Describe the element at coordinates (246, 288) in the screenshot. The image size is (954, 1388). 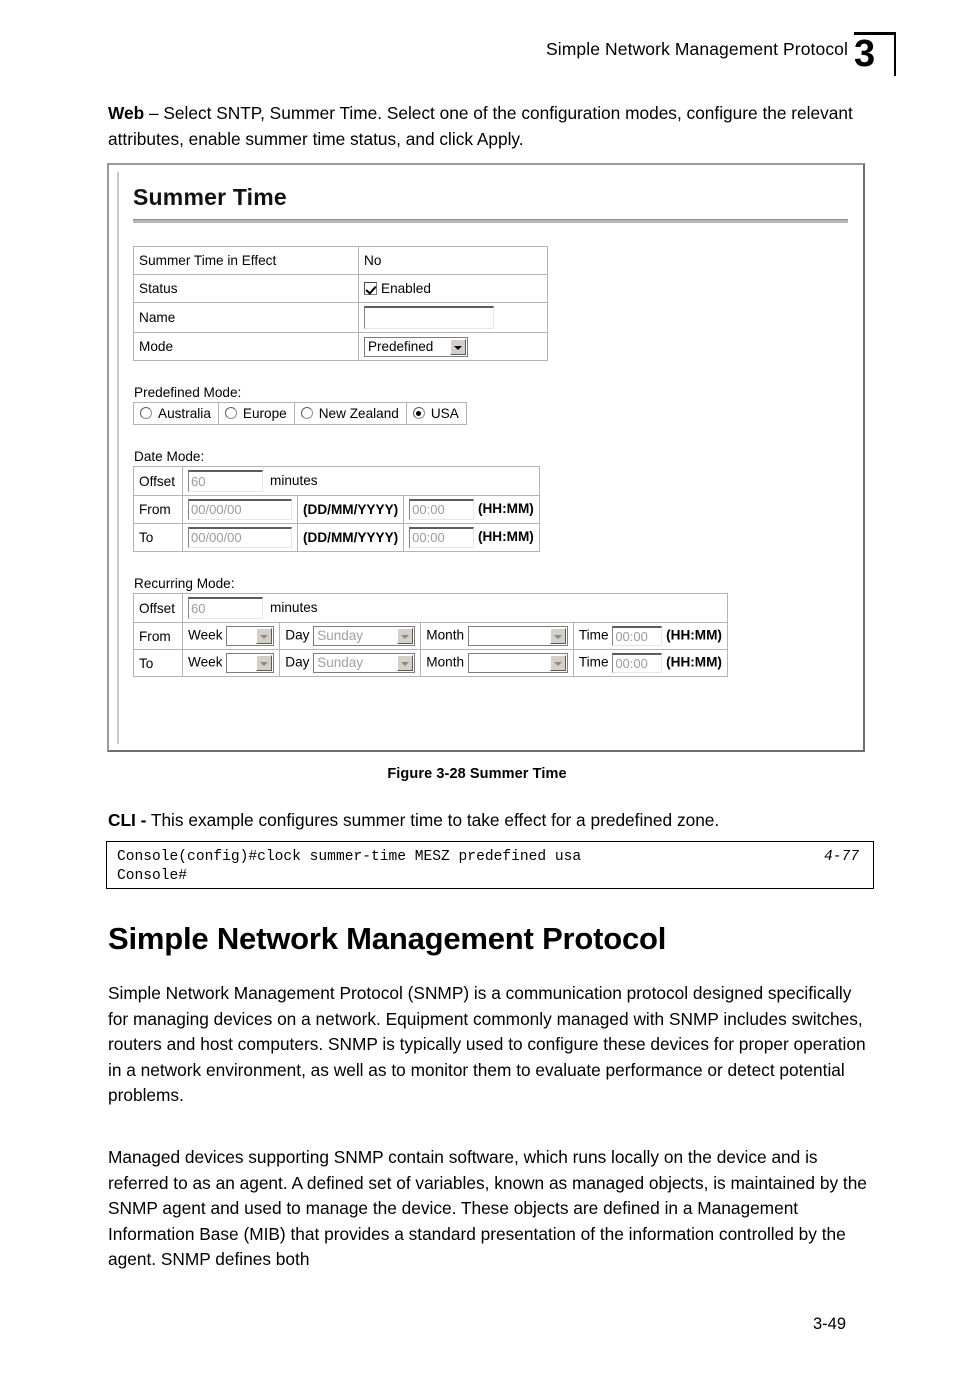
I see `label-status: Status` at that location.